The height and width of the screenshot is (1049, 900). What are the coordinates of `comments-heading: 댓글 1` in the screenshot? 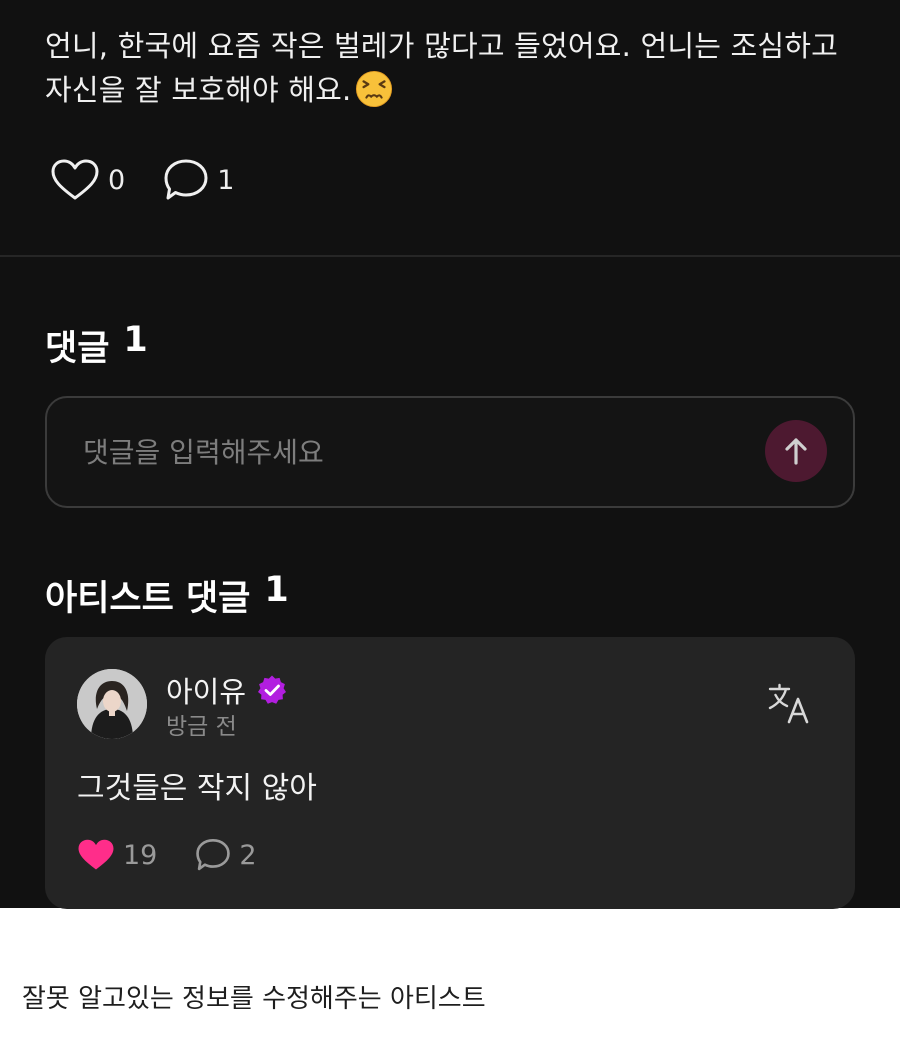 It's located at (96, 345).